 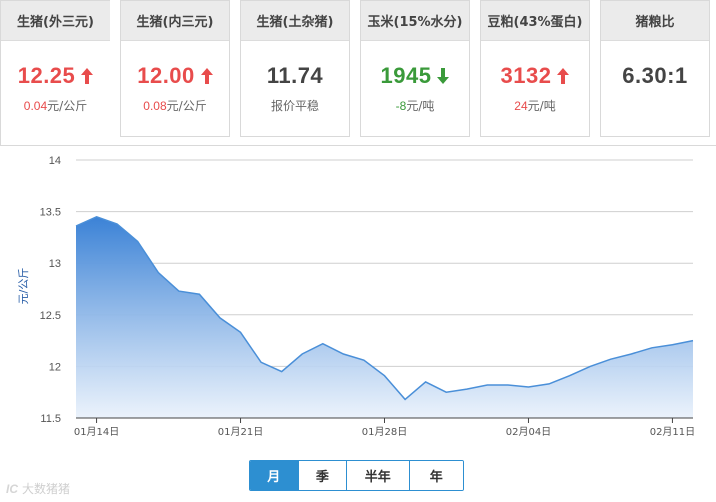 I want to click on card-title: 生猪(土杂猪), so click(x=295, y=21).